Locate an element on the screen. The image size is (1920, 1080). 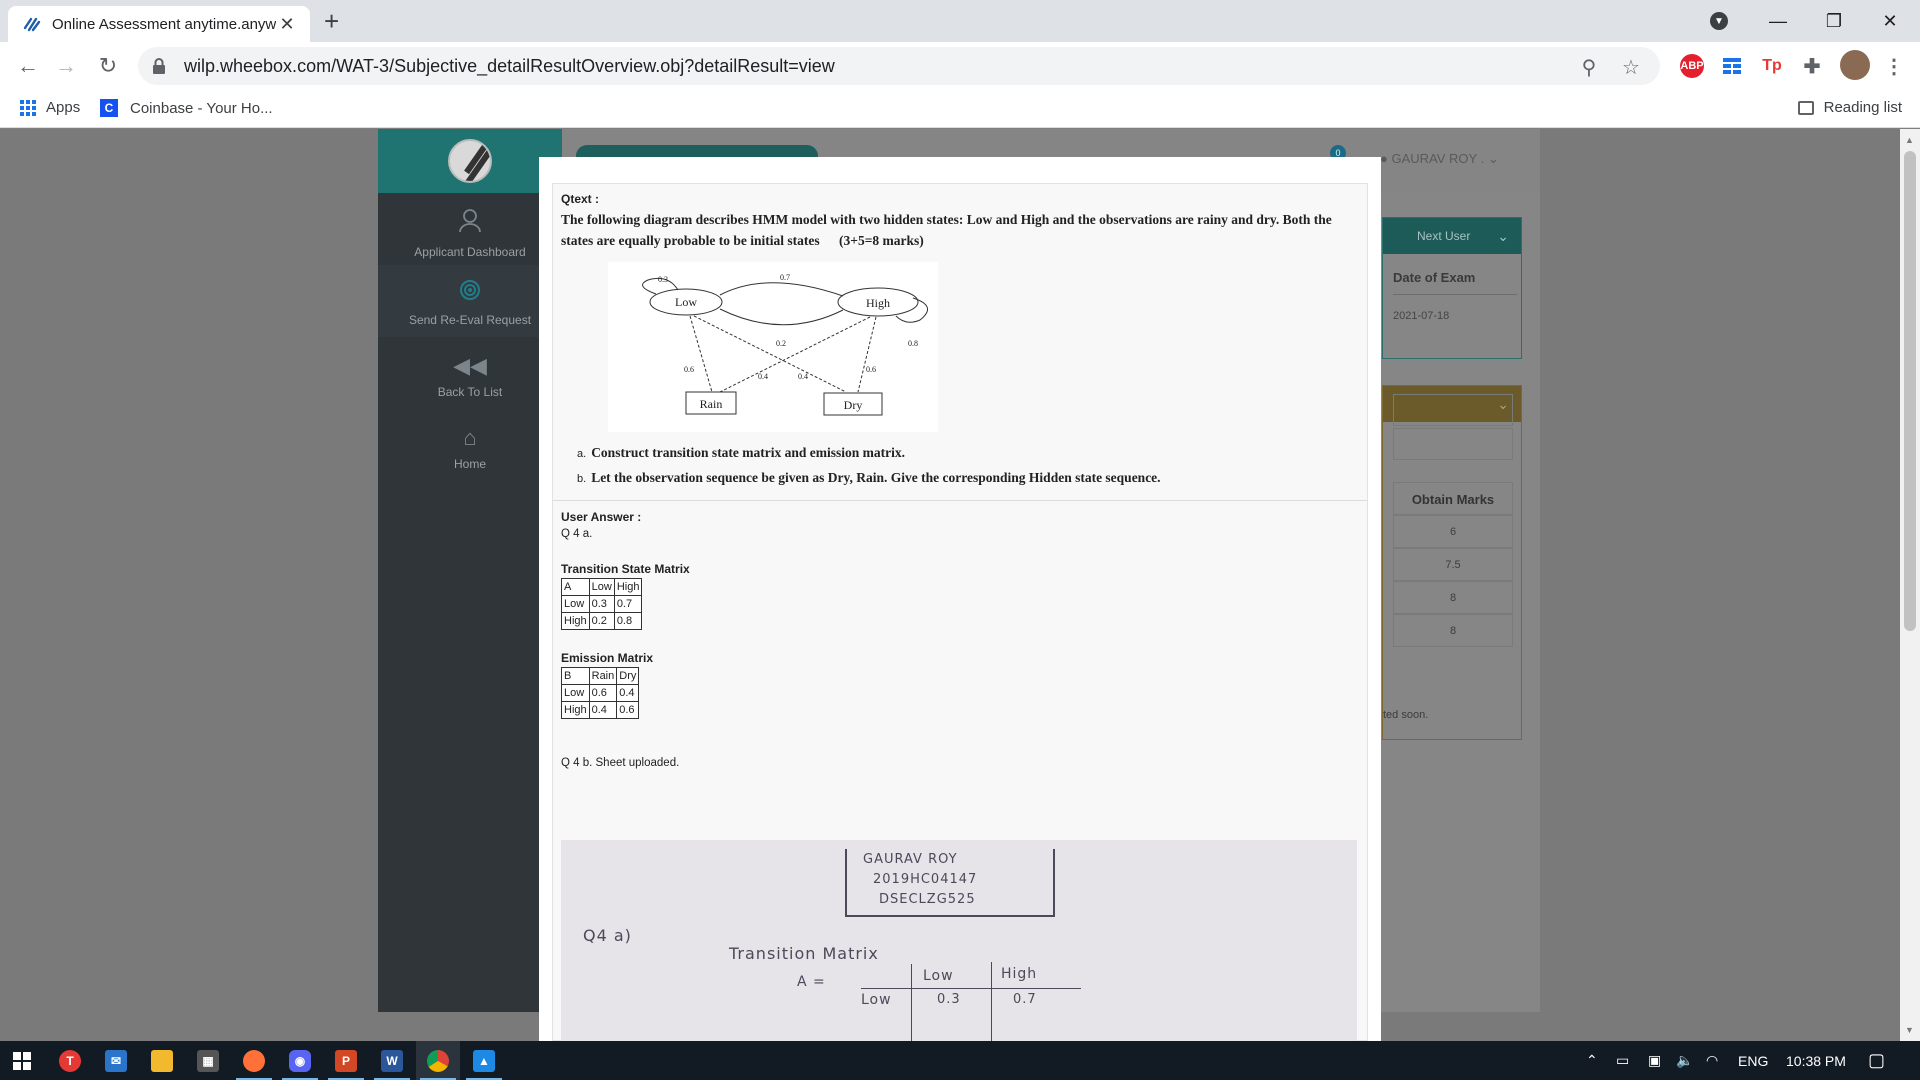
chrome-icon is located at coordinates (438, 1060).